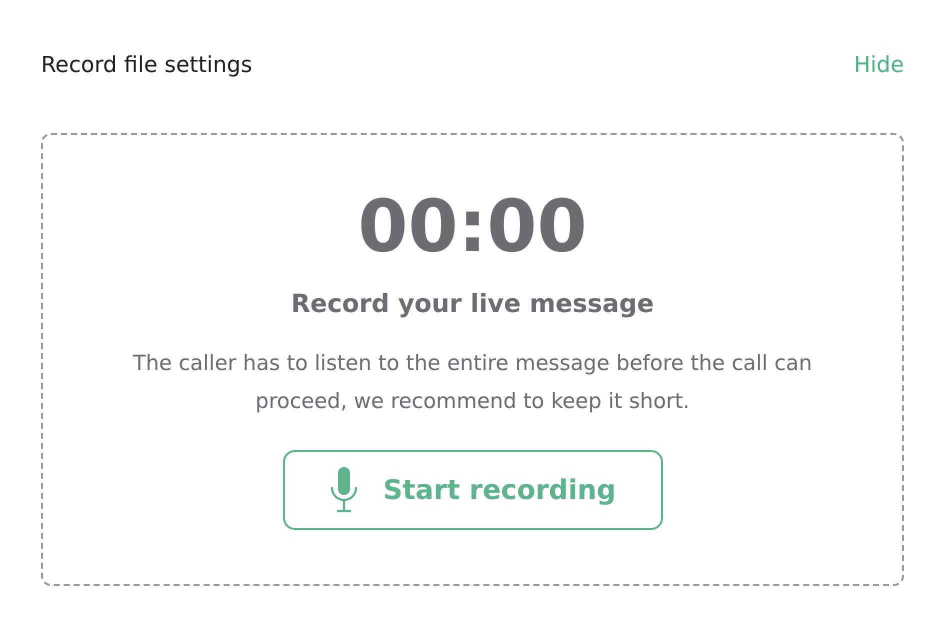  Describe the element at coordinates (146, 65) in the screenshot. I see `section-title: Record file settings` at that location.